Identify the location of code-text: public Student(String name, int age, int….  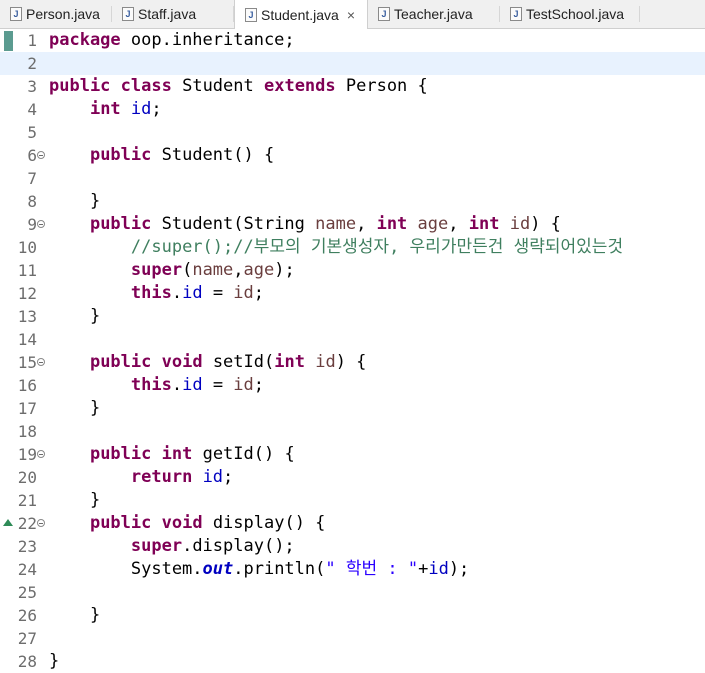
(305, 224).